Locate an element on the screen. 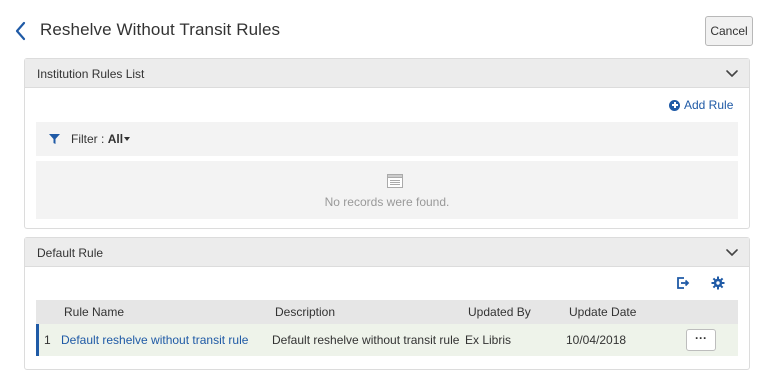 The width and height of the screenshot is (759, 374). gear-icon is located at coordinates (718, 283).